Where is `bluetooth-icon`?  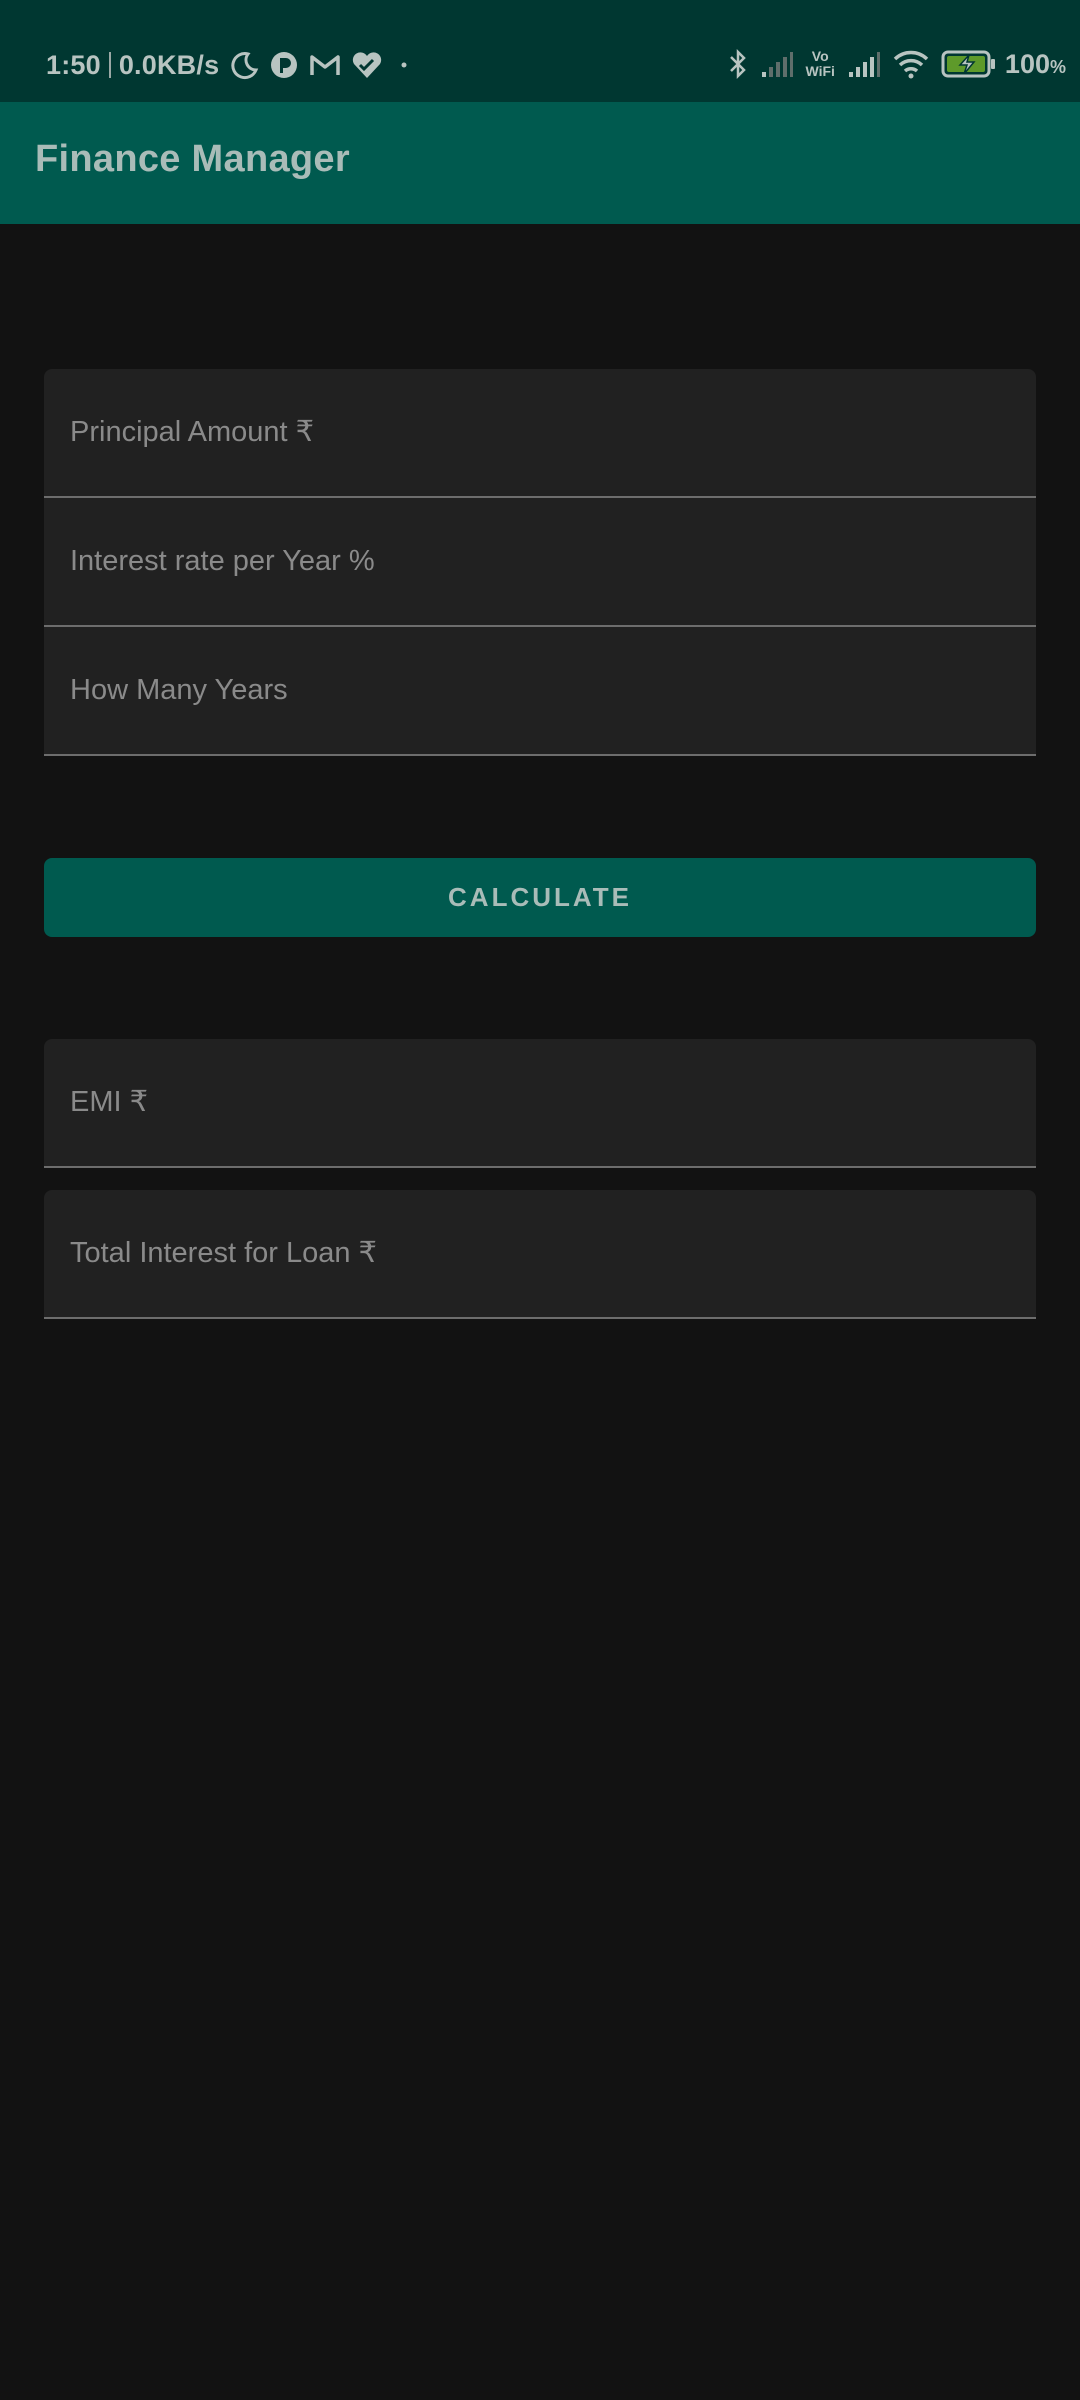 bluetooth-icon is located at coordinates (738, 64).